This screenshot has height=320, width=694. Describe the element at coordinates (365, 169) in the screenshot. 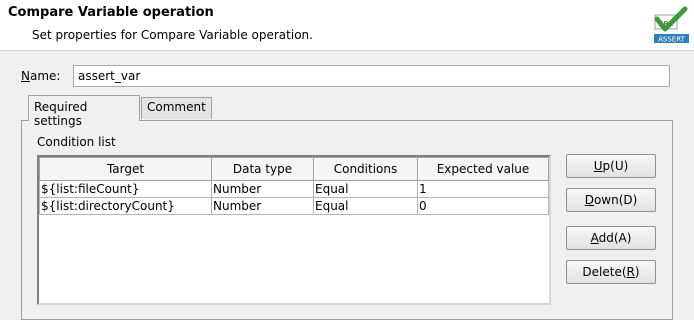

I see `column-header-conditions: Conditions` at that location.